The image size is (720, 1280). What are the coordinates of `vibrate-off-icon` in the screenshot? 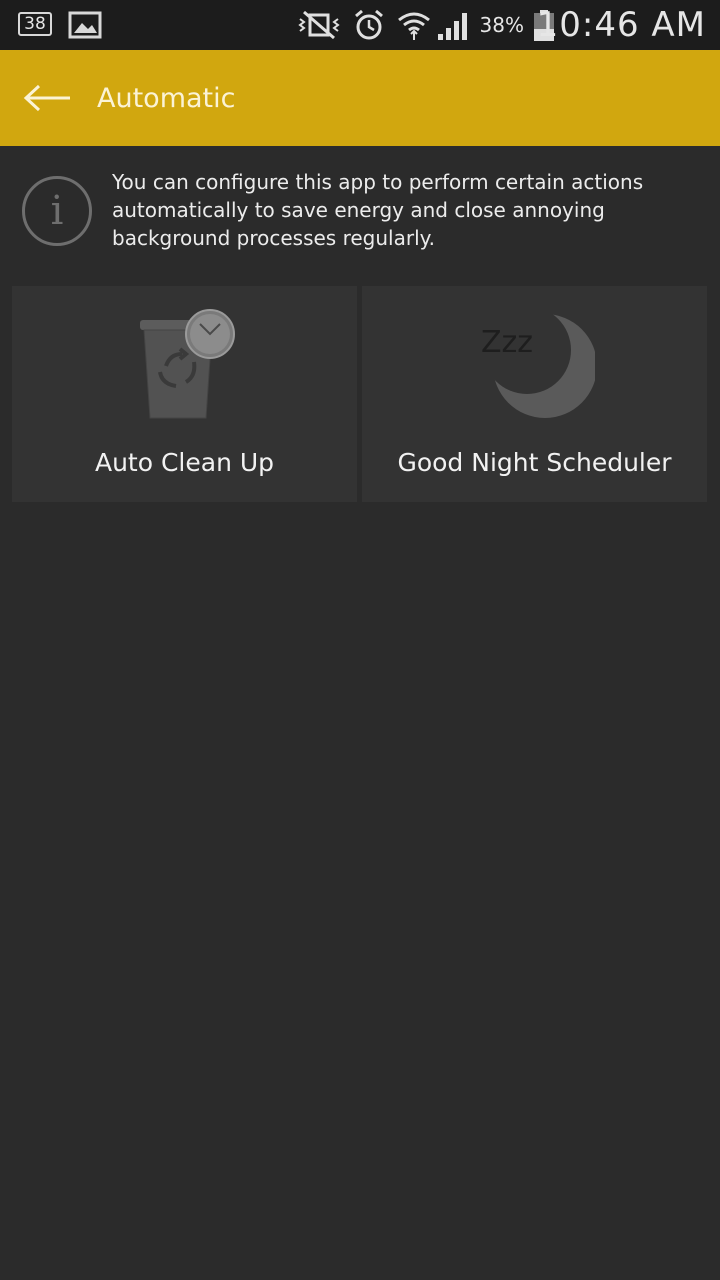 It's located at (319, 25).